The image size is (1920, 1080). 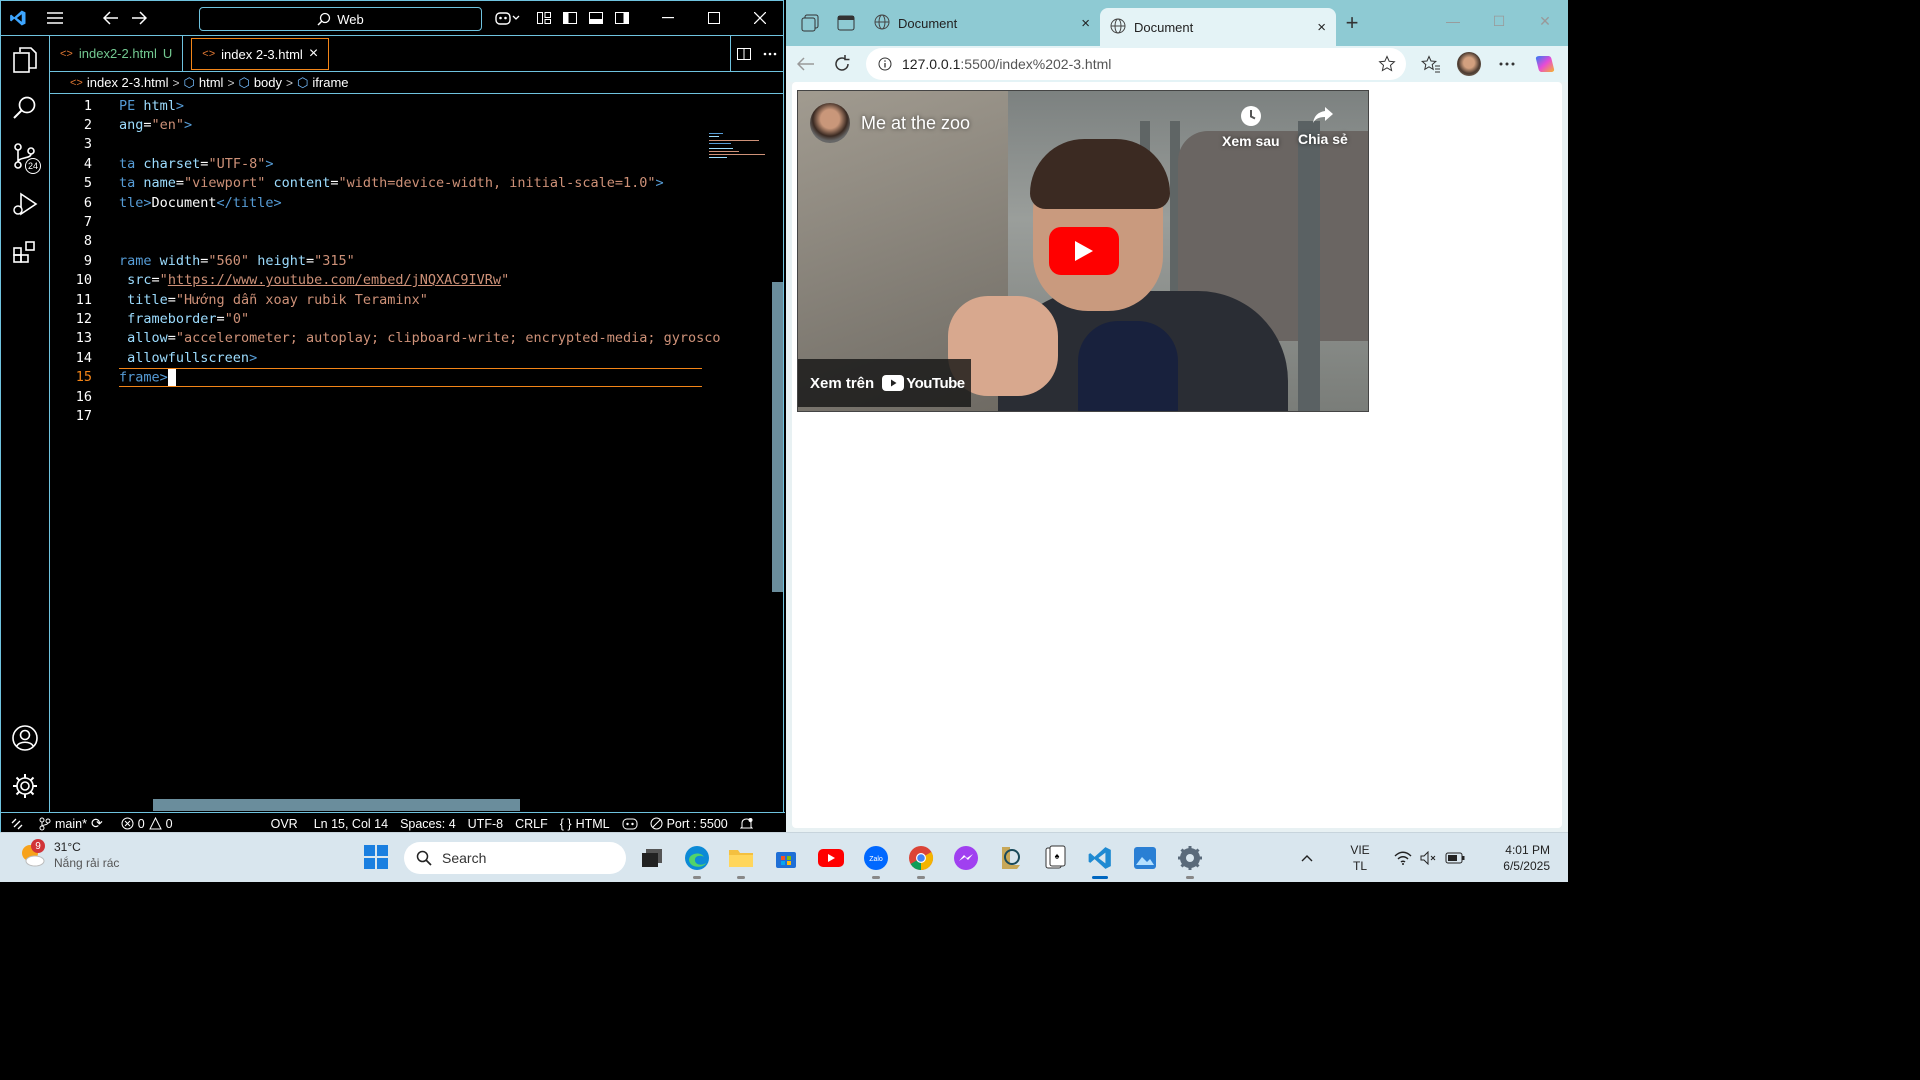 What do you see at coordinates (1431, 64) in the screenshot?
I see `favorites-icon` at bounding box center [1431, 64].